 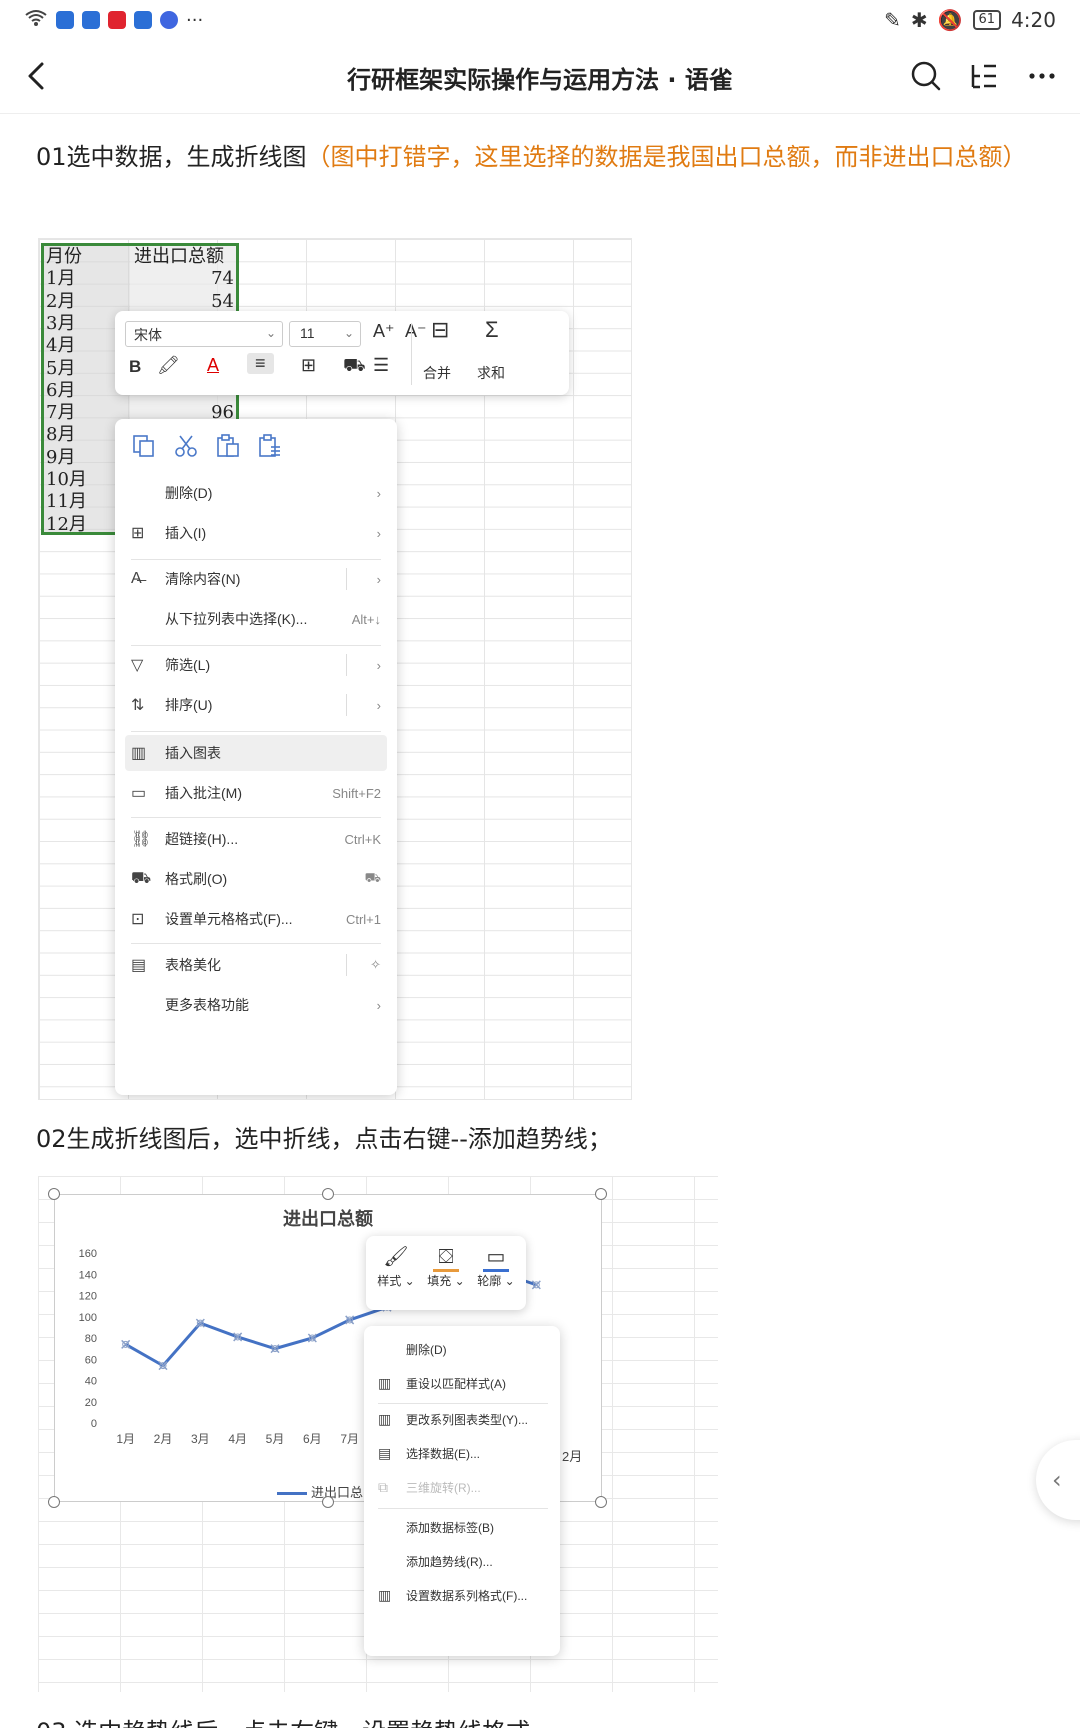 I want to click on copy-icon, so click(x=144, y=446).